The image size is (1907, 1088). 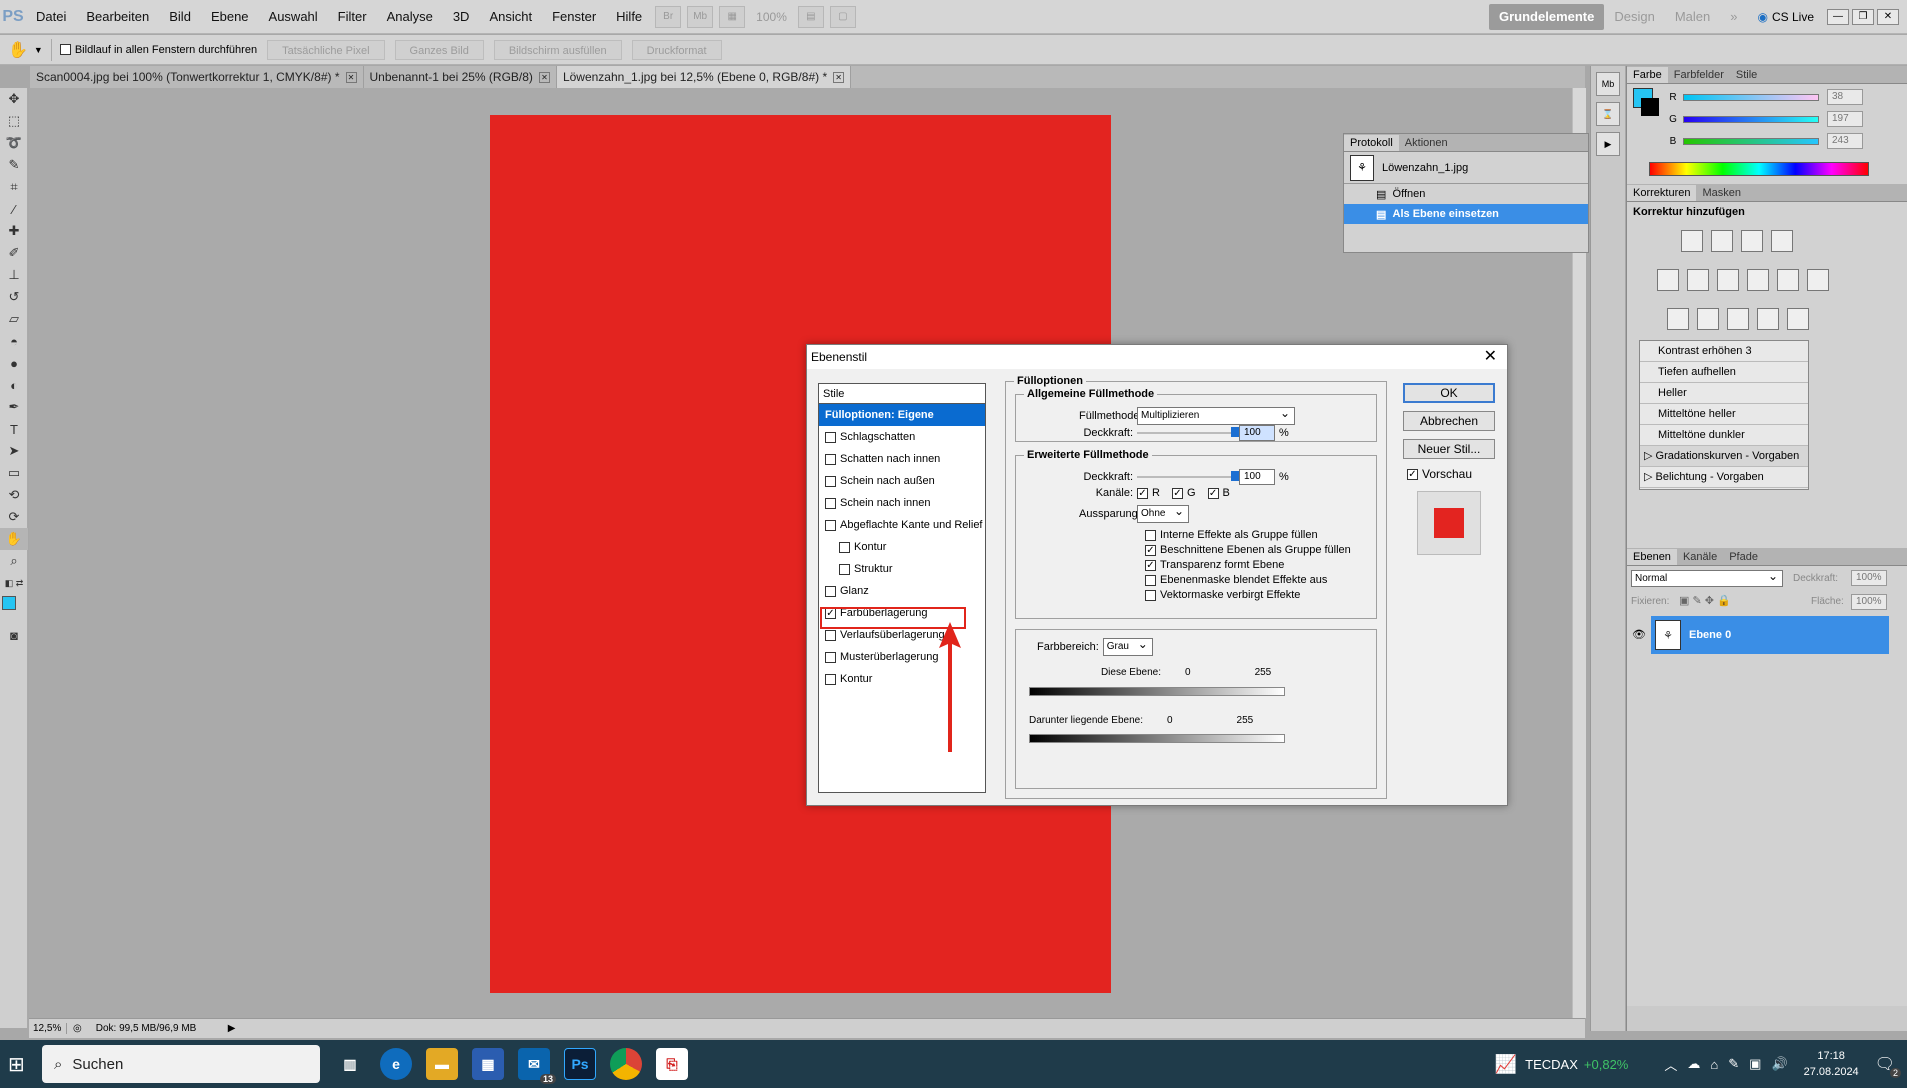 What do you see at coordinates (1831, 1064) in the screenshot?
I see `clock: 17:18 27.08.2024` at bounding box center [1831, 1064].